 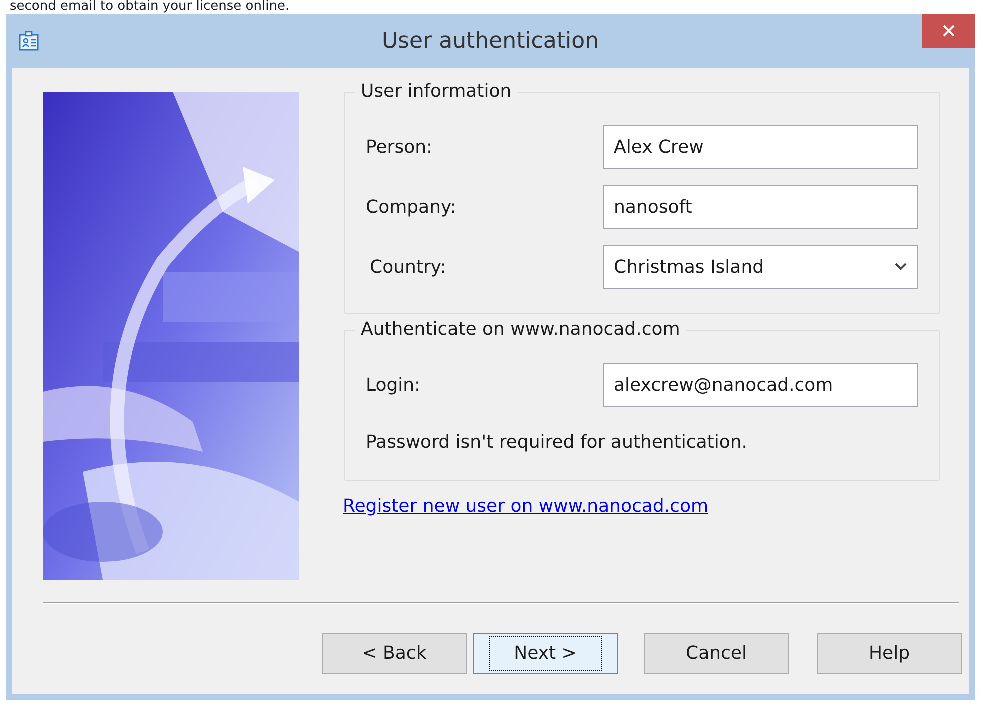 What do you see at coordinates (490, 42) in the screenshot?
I see `window-title: User authentication` at bounding box center [490, 42].